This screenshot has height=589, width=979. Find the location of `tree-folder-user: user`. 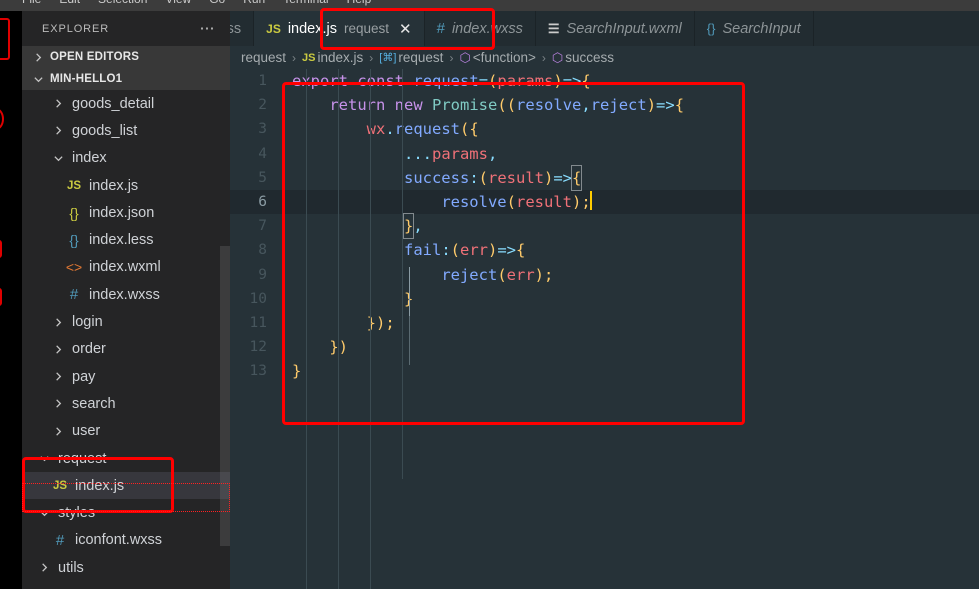

tree-folder-user: user is located at coordinates (126, 431).